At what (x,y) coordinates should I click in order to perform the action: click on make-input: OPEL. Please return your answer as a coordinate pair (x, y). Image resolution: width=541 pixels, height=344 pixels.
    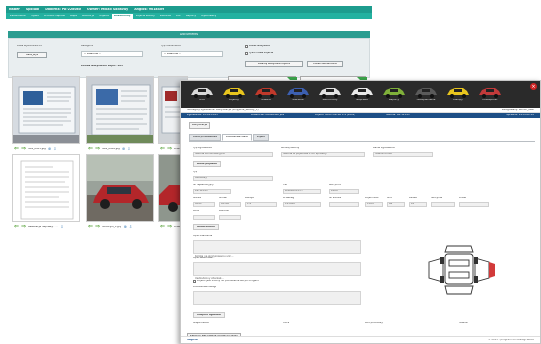
    Looking at the image, I should click on (204, 204).